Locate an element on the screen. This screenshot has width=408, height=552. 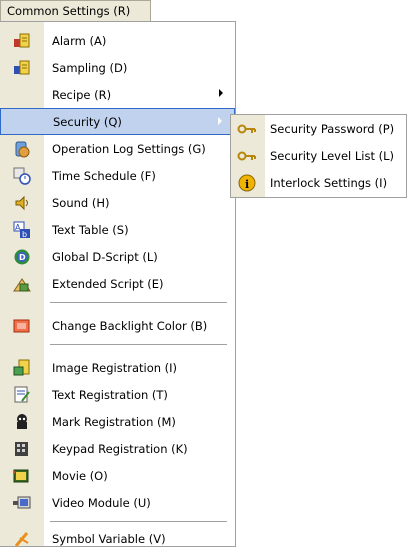
submenu-item-security-level-list: Security Level List (L) is located at coordinates (319, 156).